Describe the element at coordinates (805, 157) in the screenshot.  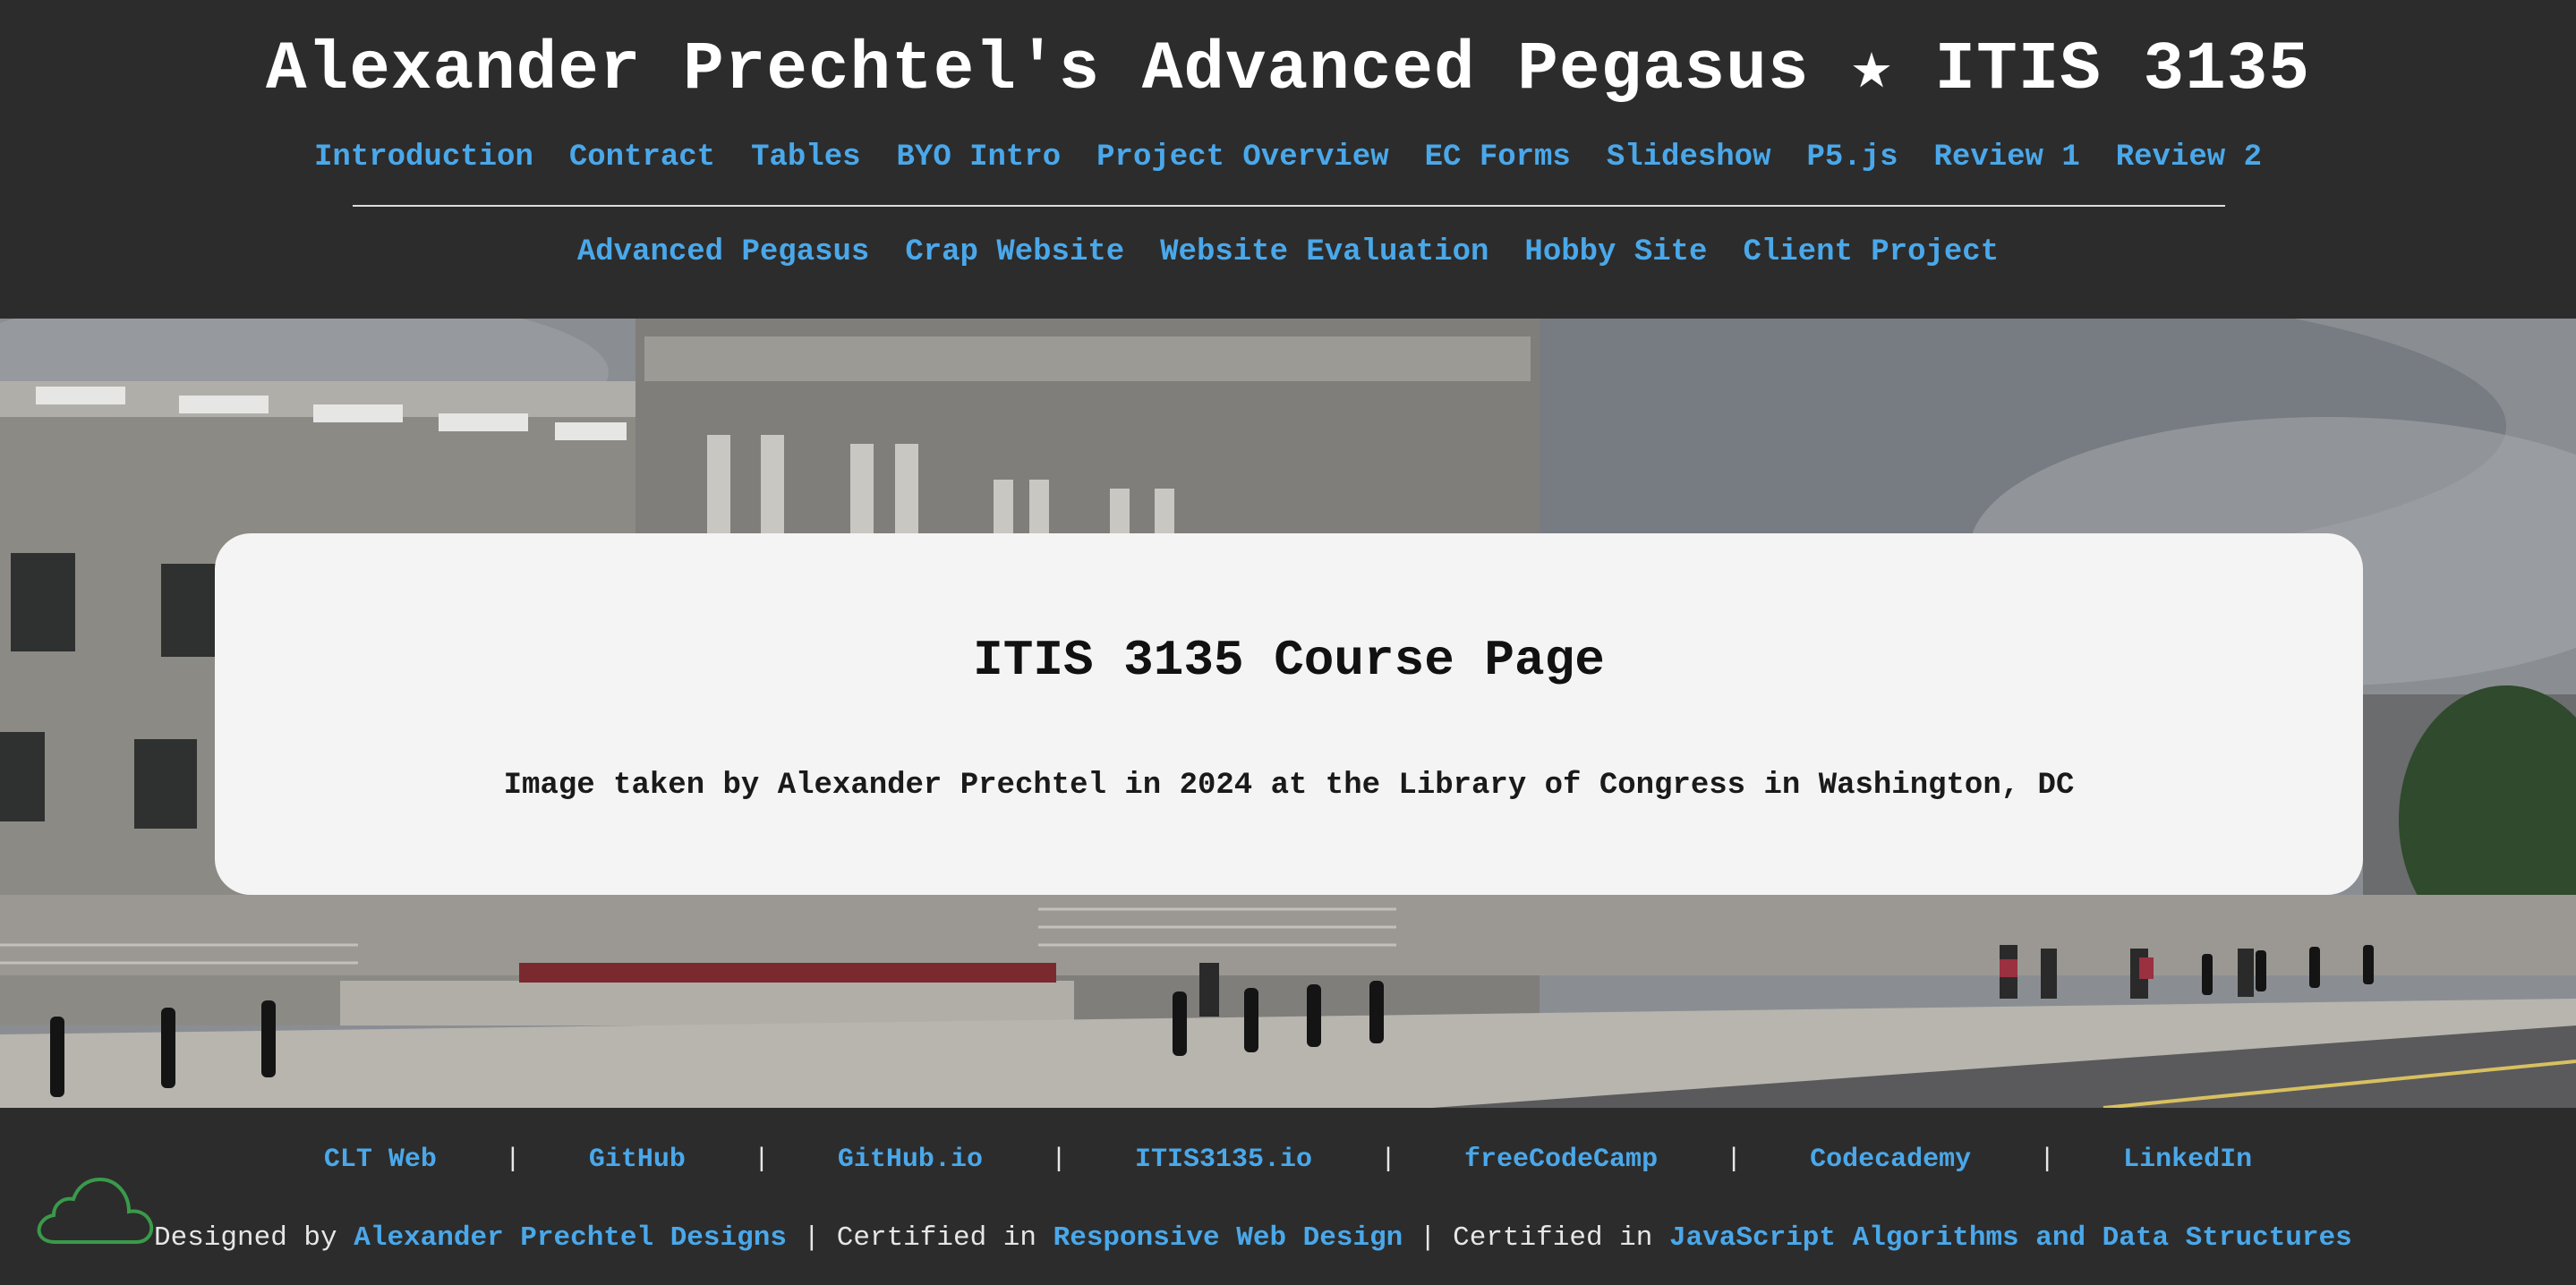
I see `nav-tables: Tables` at that location.